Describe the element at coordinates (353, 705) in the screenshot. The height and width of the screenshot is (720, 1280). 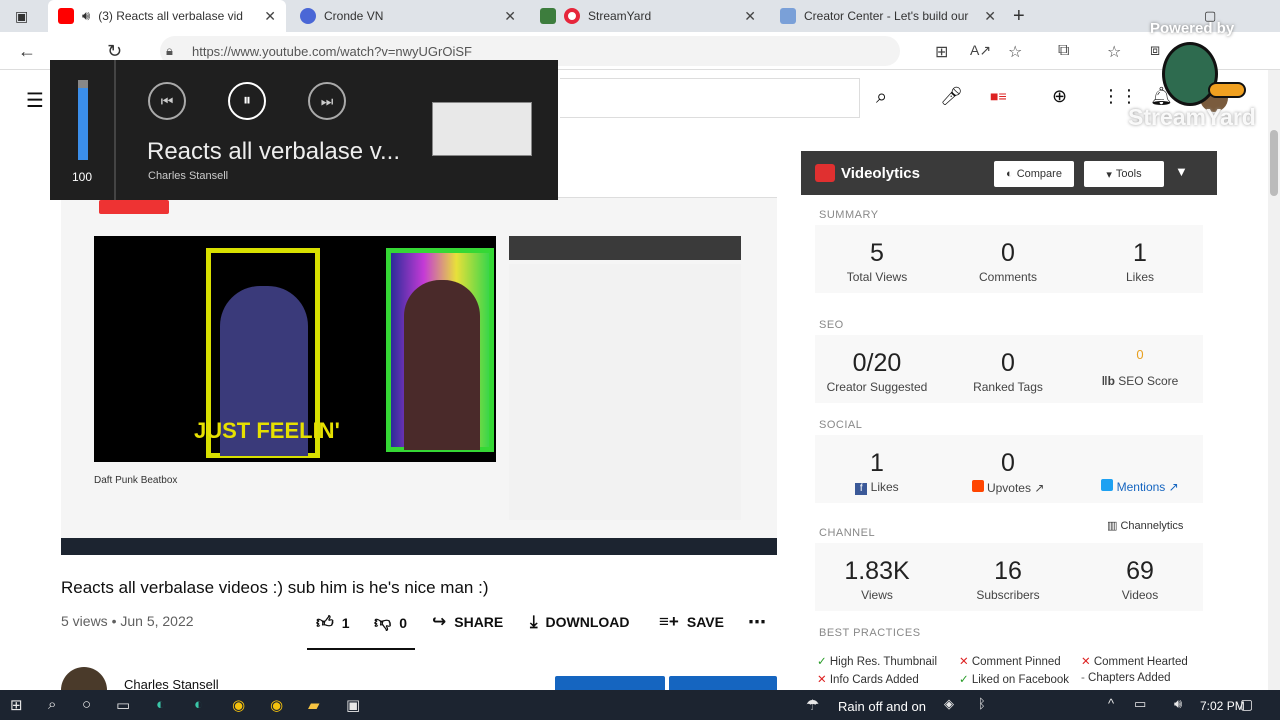
I see `store-icon: ▣` at that location.